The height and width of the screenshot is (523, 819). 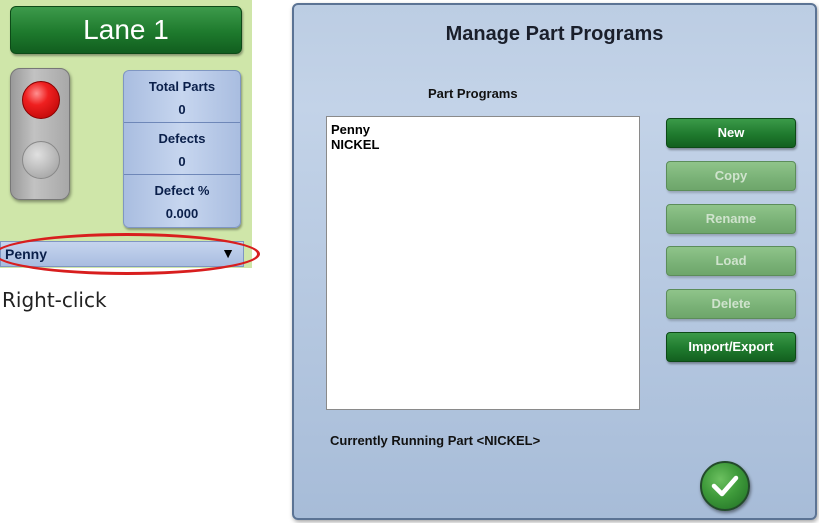 I want to click on part-program-dropdown: Penny ▼, so click(x=122, y=254).